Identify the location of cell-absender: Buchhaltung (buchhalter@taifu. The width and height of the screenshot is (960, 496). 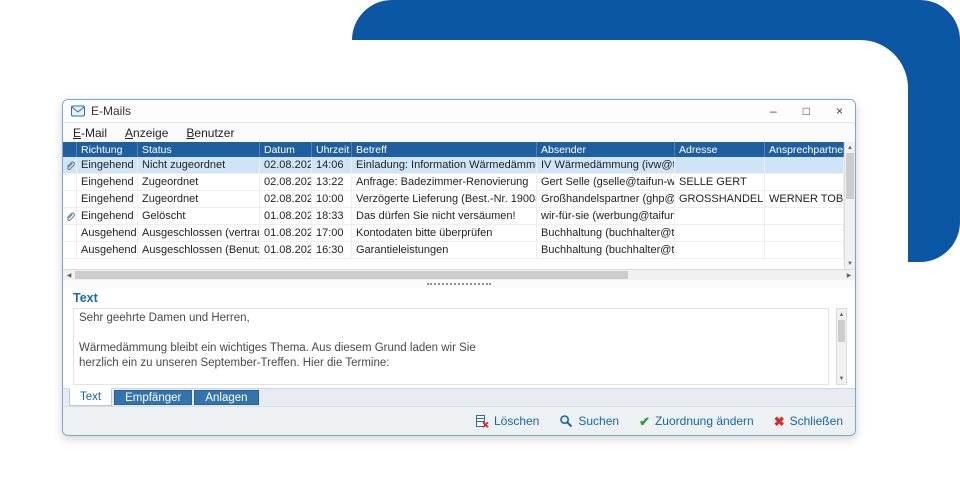
(606, 250).